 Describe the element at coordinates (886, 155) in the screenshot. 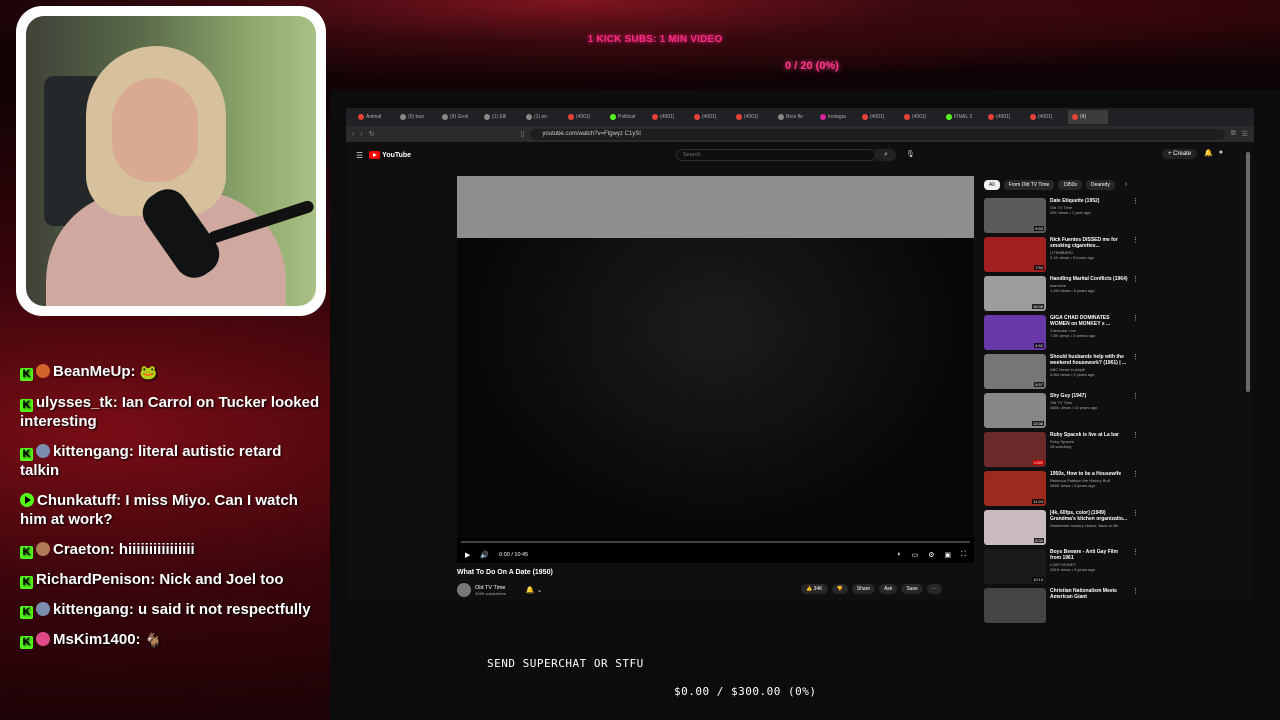

I see `search-icon: ⌕` at that location.